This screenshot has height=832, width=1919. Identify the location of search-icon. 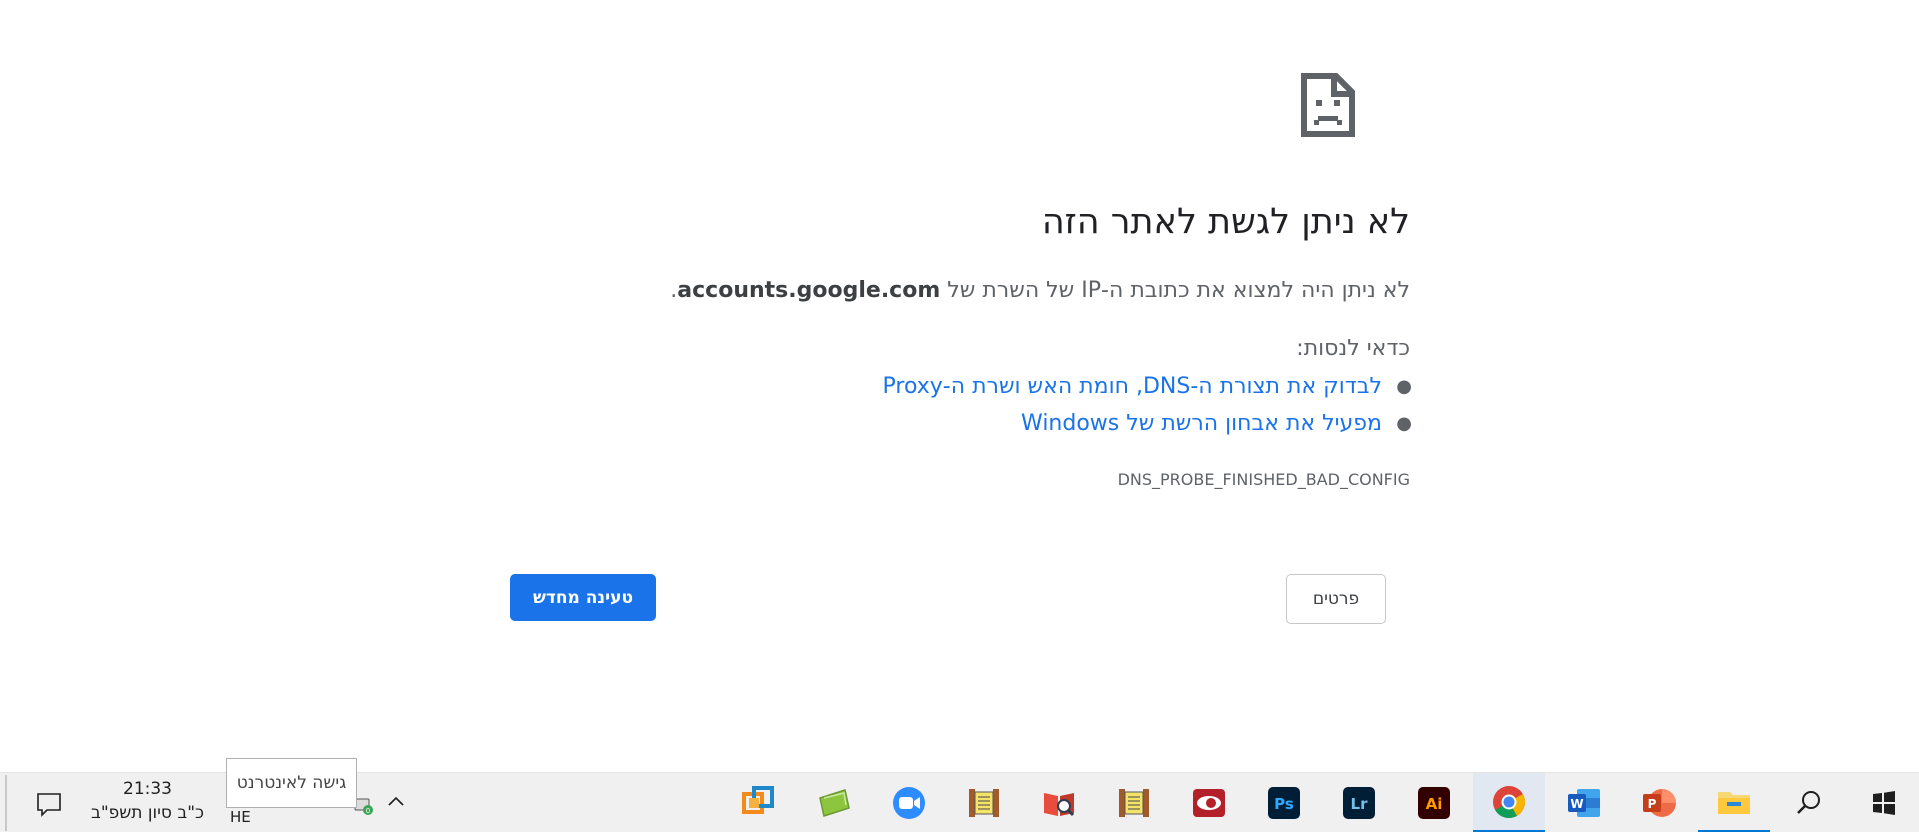
(1808, 802).